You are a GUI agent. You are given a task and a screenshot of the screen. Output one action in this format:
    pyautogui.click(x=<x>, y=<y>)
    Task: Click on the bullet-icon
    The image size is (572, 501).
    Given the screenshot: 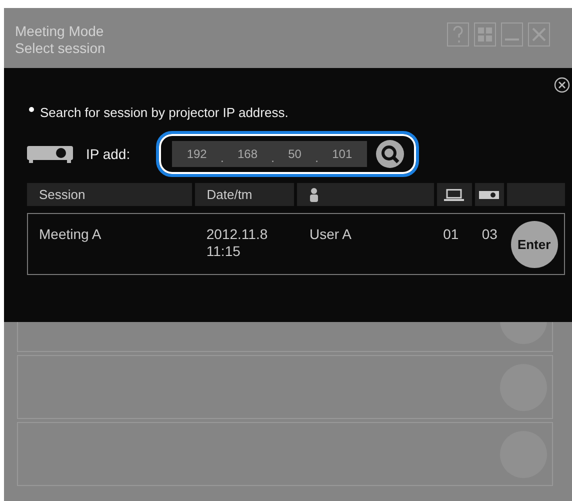 What is the action you would take?
    pyautogui.click(x=31, y=109)
    